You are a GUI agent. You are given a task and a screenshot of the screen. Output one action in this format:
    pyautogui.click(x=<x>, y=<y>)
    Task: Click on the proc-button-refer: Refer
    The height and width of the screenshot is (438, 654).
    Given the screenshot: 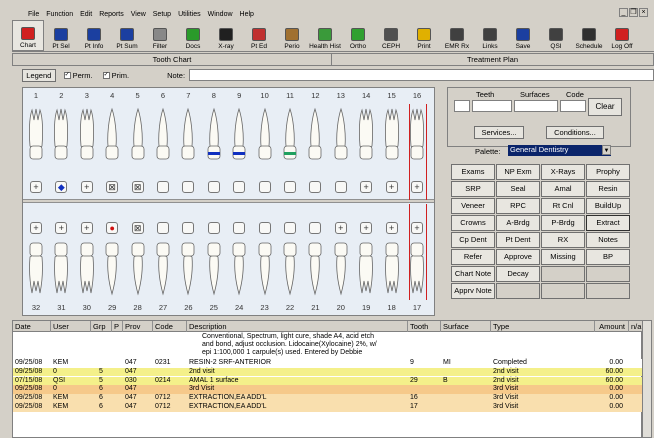 What is the action you would take?
    pyautogui.click(x=473, y=257)
    